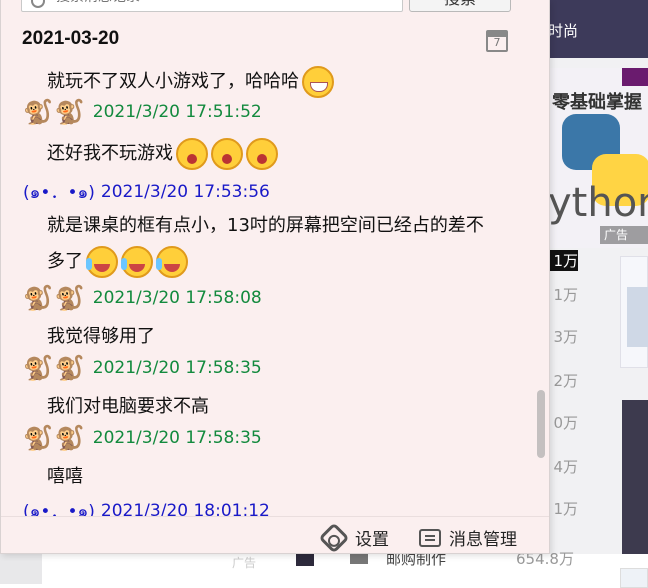 Image resolution: width=648 pixels, height=588 pixels. I want to click on message-content: 我们对电脑要求不高, so click(128, 406).